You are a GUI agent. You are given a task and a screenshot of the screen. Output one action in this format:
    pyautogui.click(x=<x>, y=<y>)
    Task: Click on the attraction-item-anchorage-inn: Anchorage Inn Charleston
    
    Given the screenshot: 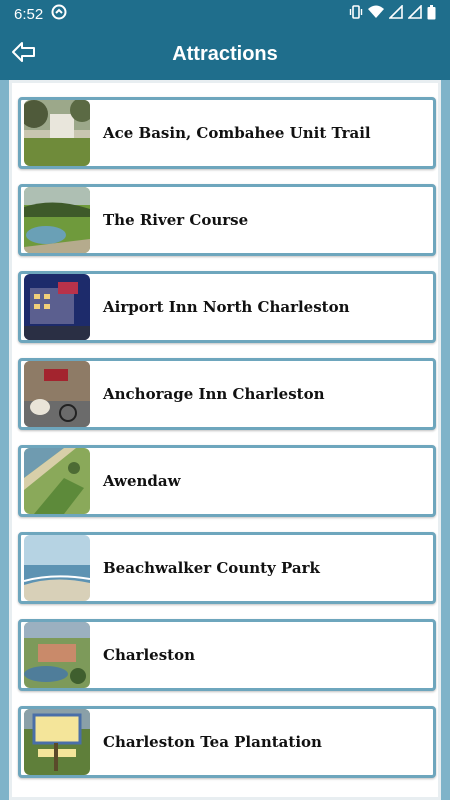 What is the action you would take?
    pyautogui.click(x=227, y=394)
    